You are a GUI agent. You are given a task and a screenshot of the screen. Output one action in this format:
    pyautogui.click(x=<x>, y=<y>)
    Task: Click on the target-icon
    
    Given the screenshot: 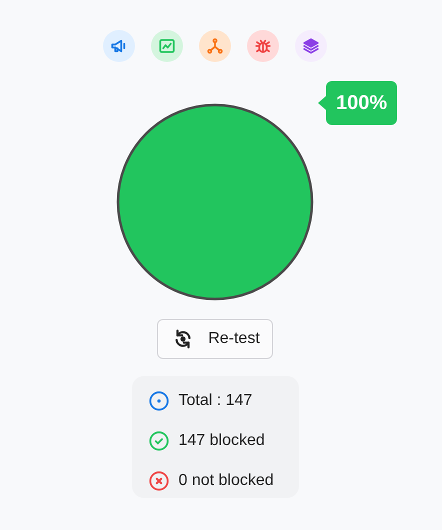 What is the action you would take?
    pyautogui.click(x=159, y=401)
    